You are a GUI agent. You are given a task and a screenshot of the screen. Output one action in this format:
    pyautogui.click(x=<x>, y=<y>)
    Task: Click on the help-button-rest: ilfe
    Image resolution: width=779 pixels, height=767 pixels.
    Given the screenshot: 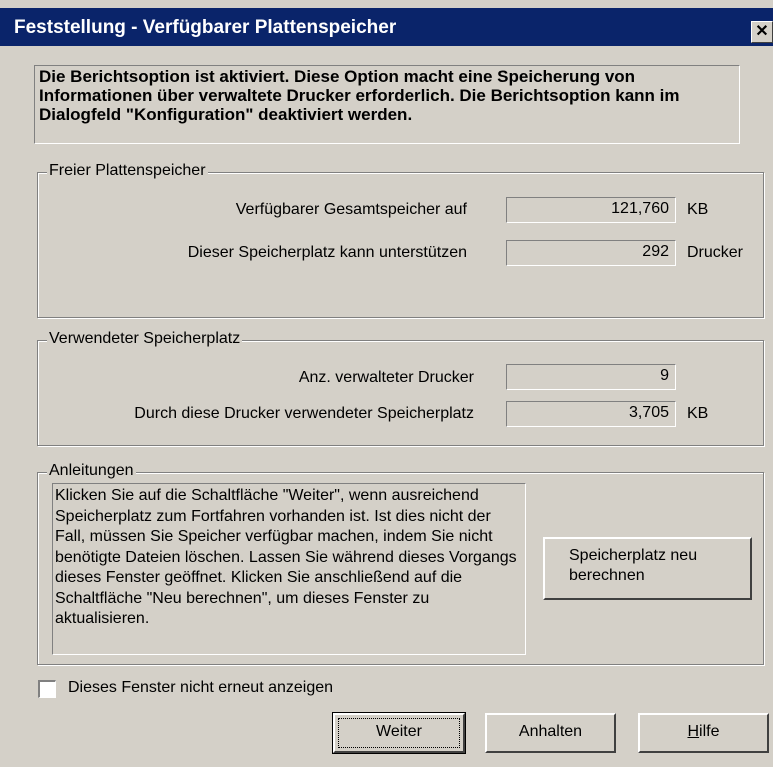 What is the action you would take?
    pyautogui.click(x=709, y=731)
    